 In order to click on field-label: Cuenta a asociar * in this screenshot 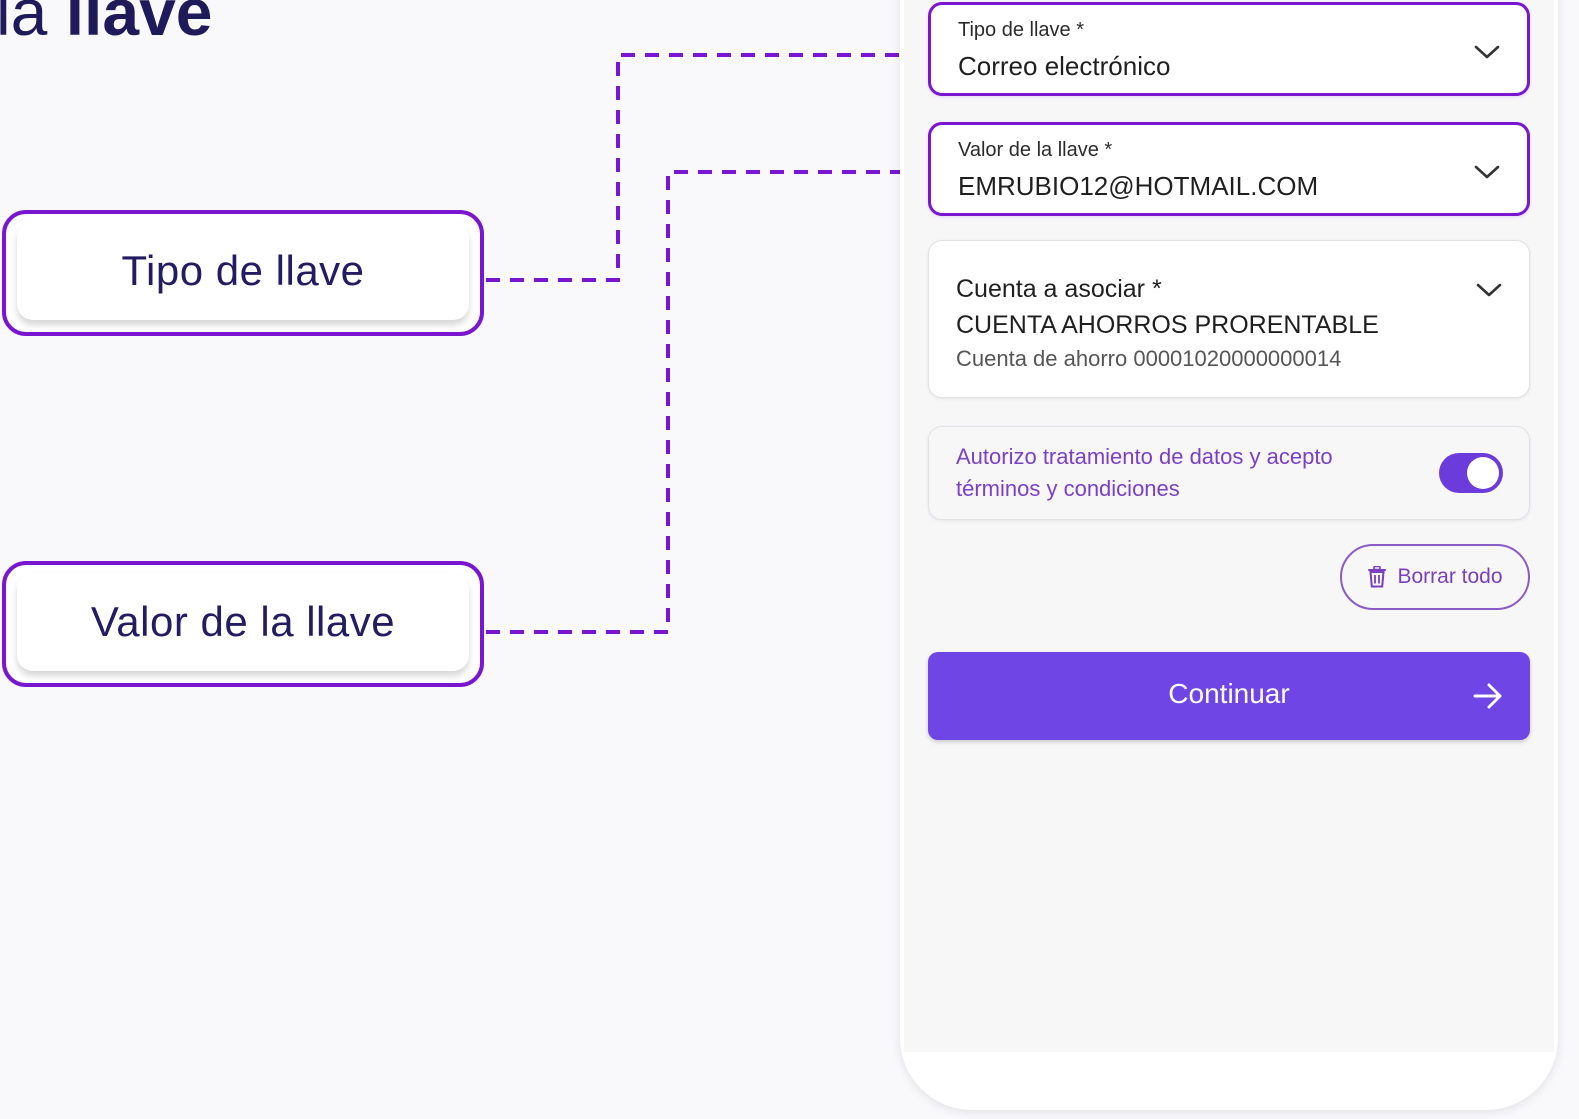, I will do `click(1059, 289)`.